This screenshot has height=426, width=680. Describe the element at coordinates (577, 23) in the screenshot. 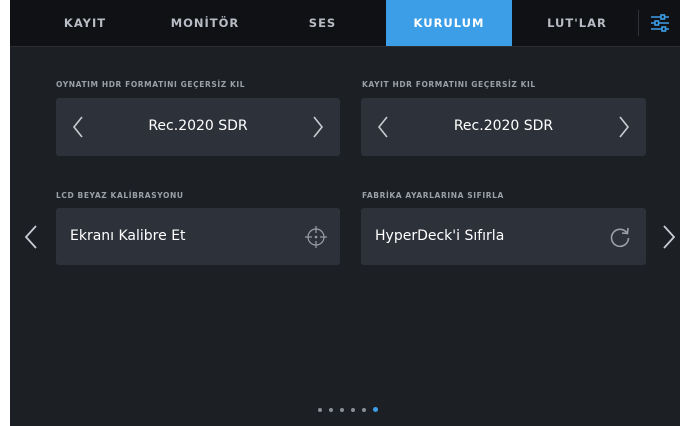

I see `tab-lutlar: LUT'LAR` at that location.